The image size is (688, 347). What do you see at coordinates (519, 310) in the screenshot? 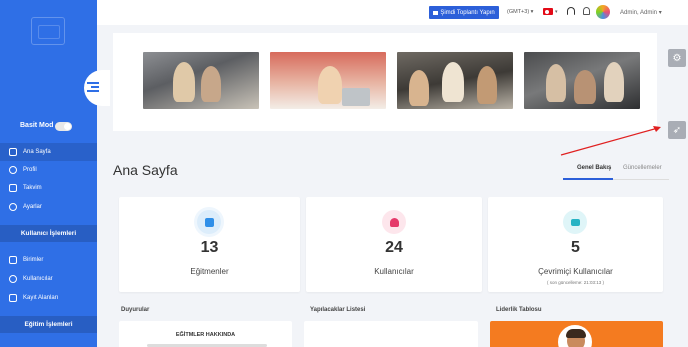
I see `leaderboard-title: Liderlik Tablosu` at bounding box center [519, 310].